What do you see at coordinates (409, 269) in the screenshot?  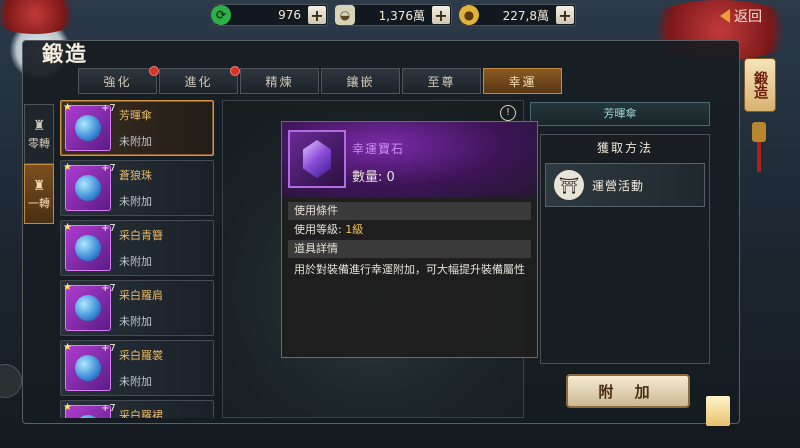 I see `item-description: 用於對裝備進行幸運附加，可大幅提升裝備屬性` at bounding box center [409, 269].